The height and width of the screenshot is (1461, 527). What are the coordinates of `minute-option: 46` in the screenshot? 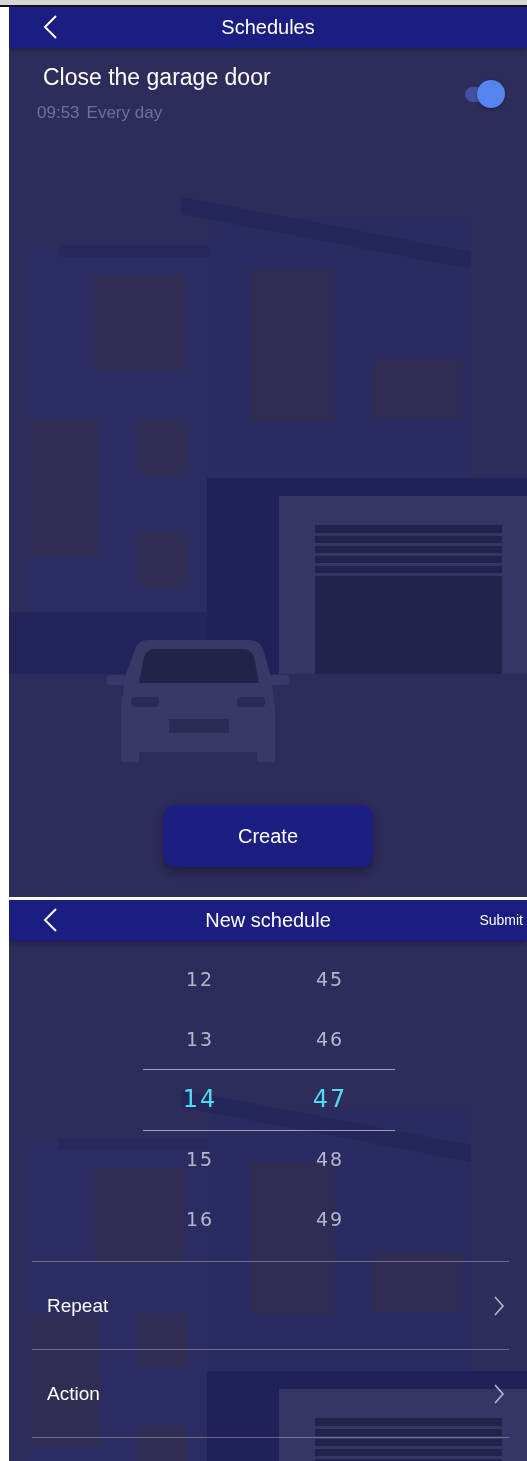 It's located at (330, 1039).